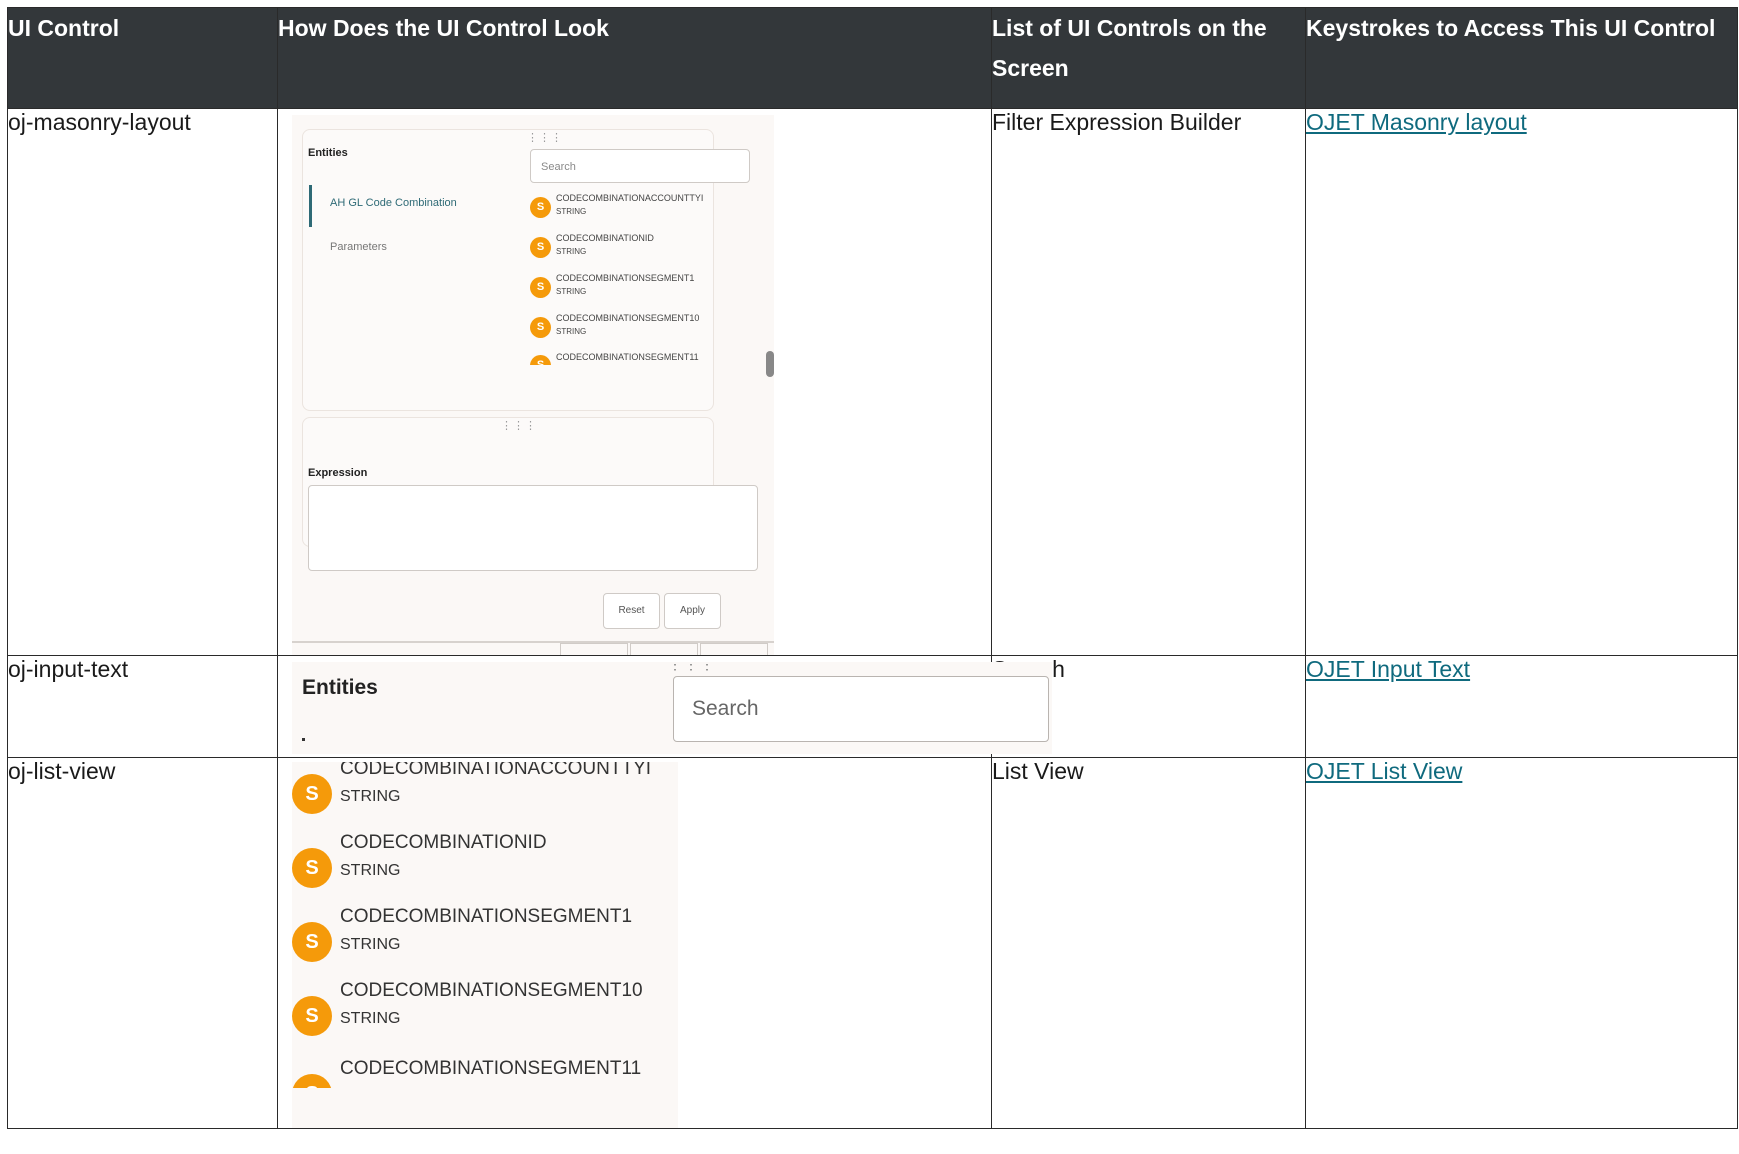 Image resolution: width=1739 pixels, height=1154 pixels. Describe the element at coordinates (358, 247) in the screenshot. I see `nav-item-parameters: Parameters` at that location.